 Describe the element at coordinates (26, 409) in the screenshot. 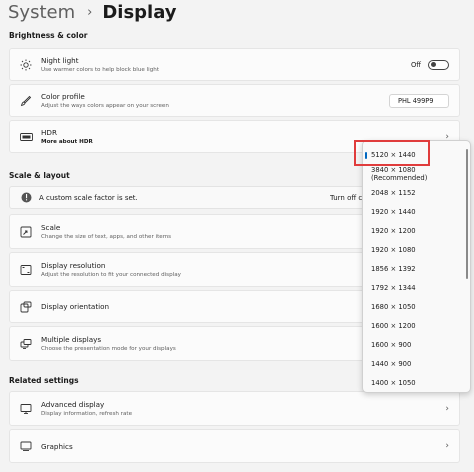

I see `monitor-icon` at that location.